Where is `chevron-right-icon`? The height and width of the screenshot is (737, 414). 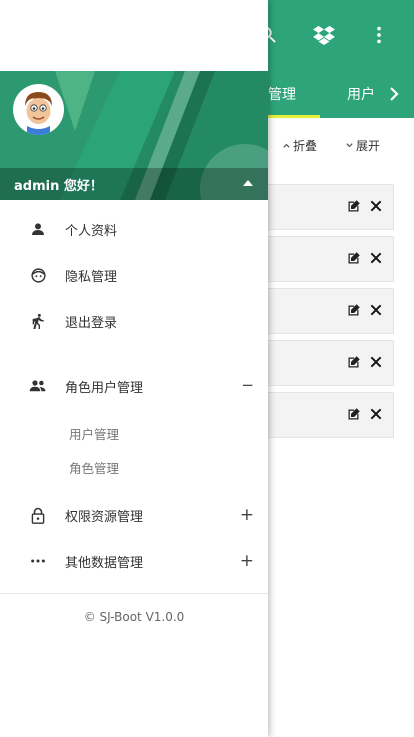 chevron-right-icon is located at coordinates (394, 94).